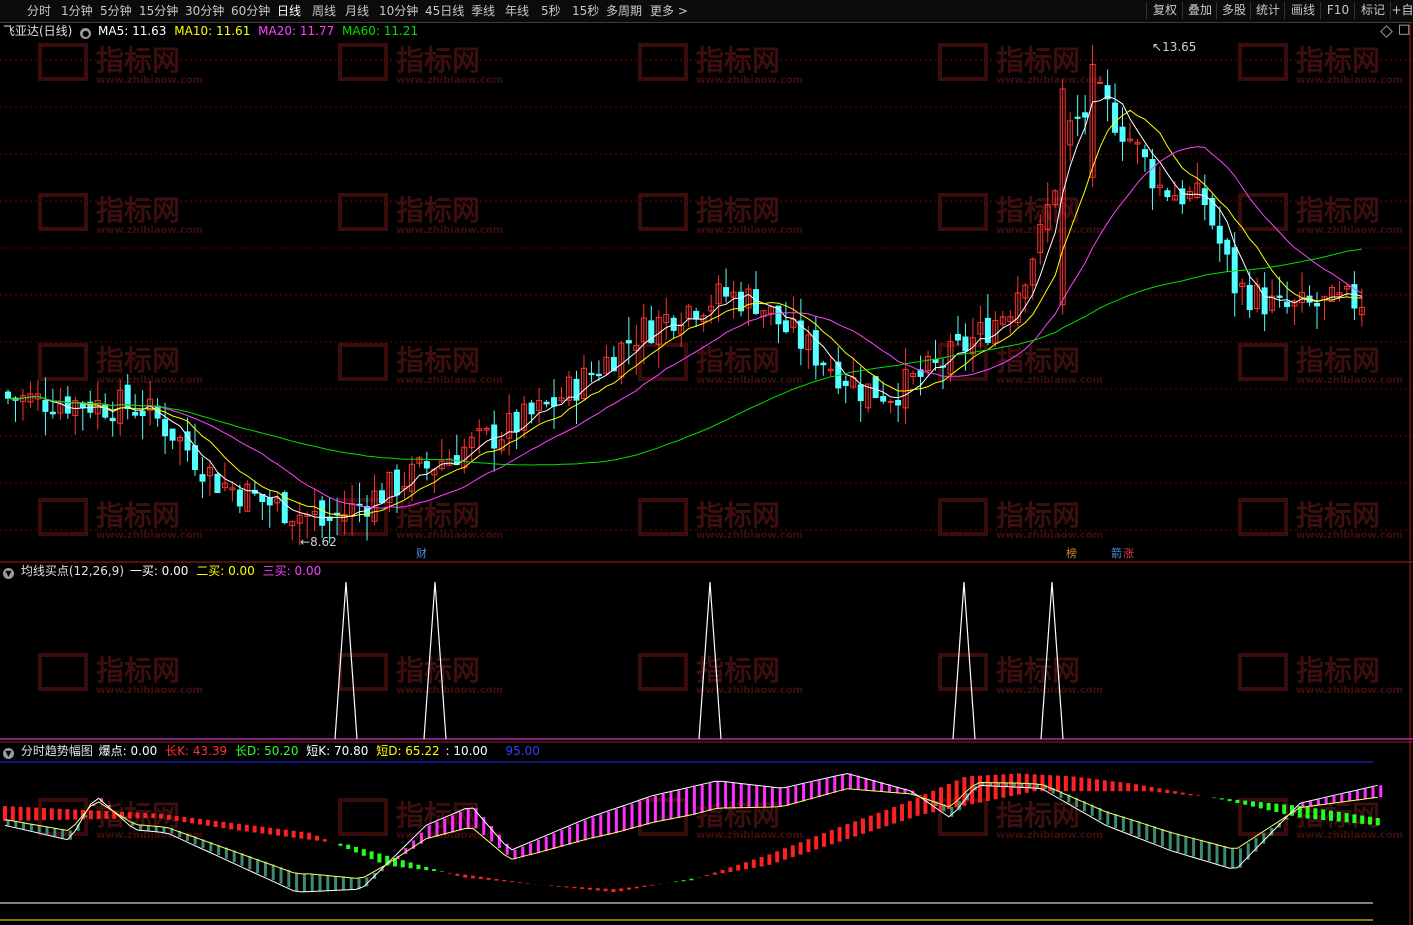 Image resolution: width=1413 pixels, height=925 pixels. Describe the element at coordinates (408, 751) in the screenshot. I see `short-d-value: 短D: 65.22` at that location.